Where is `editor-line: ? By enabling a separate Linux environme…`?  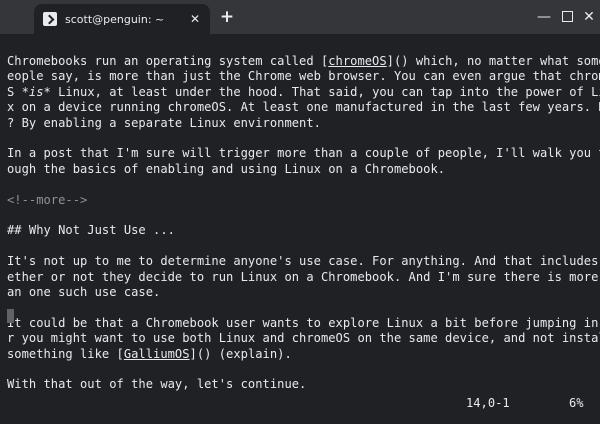
editor-line: ? By enabling a separate Linux environme… is located at coordinates (164, 123).